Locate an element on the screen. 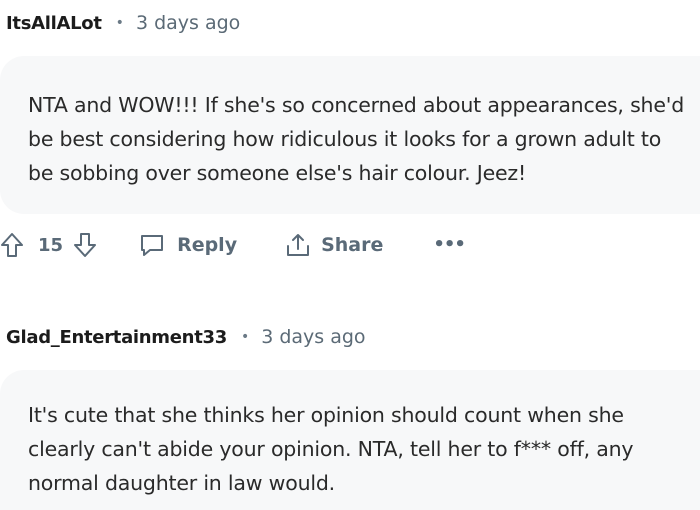 This screenshot has width=700, height=510. comment-meta: Glad_Entertainment33 • 3 days ago is located at coordinates (186, 337).